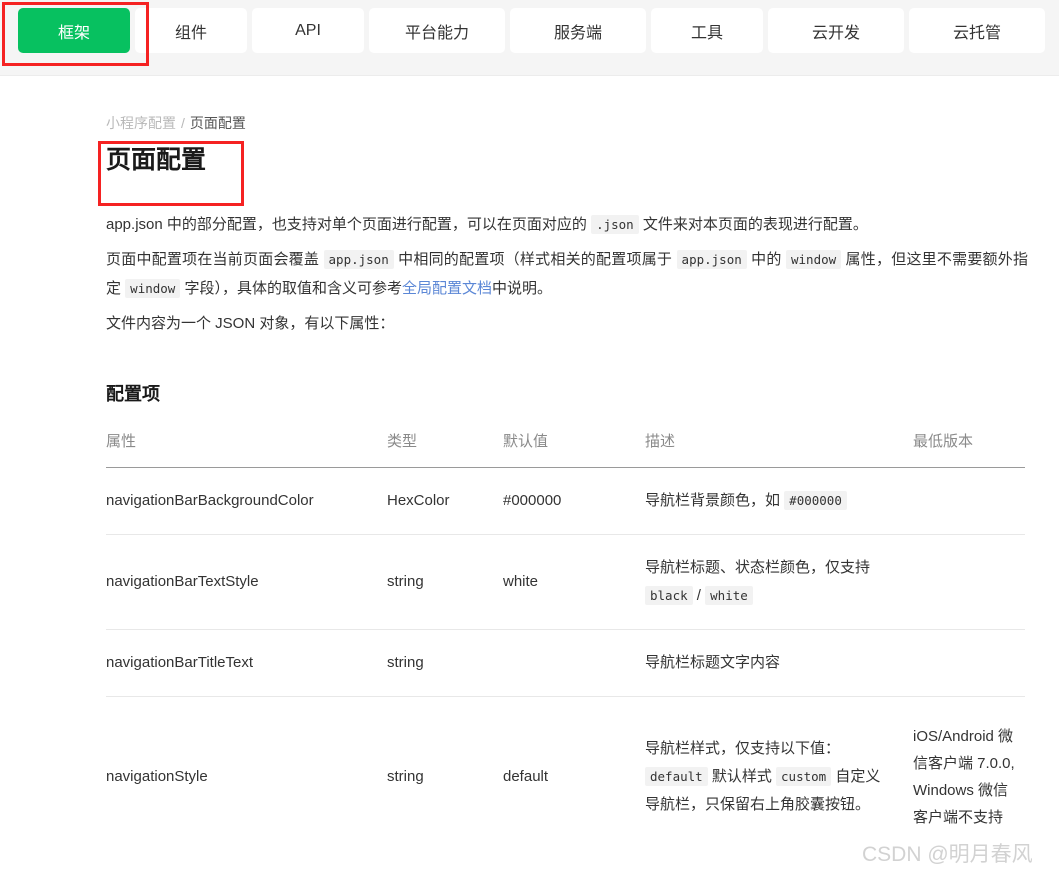  What do you see at coordinates (153, 288) in the screenshot?
I see `inline-code-window-2: window` at bounding box center [153, 288].